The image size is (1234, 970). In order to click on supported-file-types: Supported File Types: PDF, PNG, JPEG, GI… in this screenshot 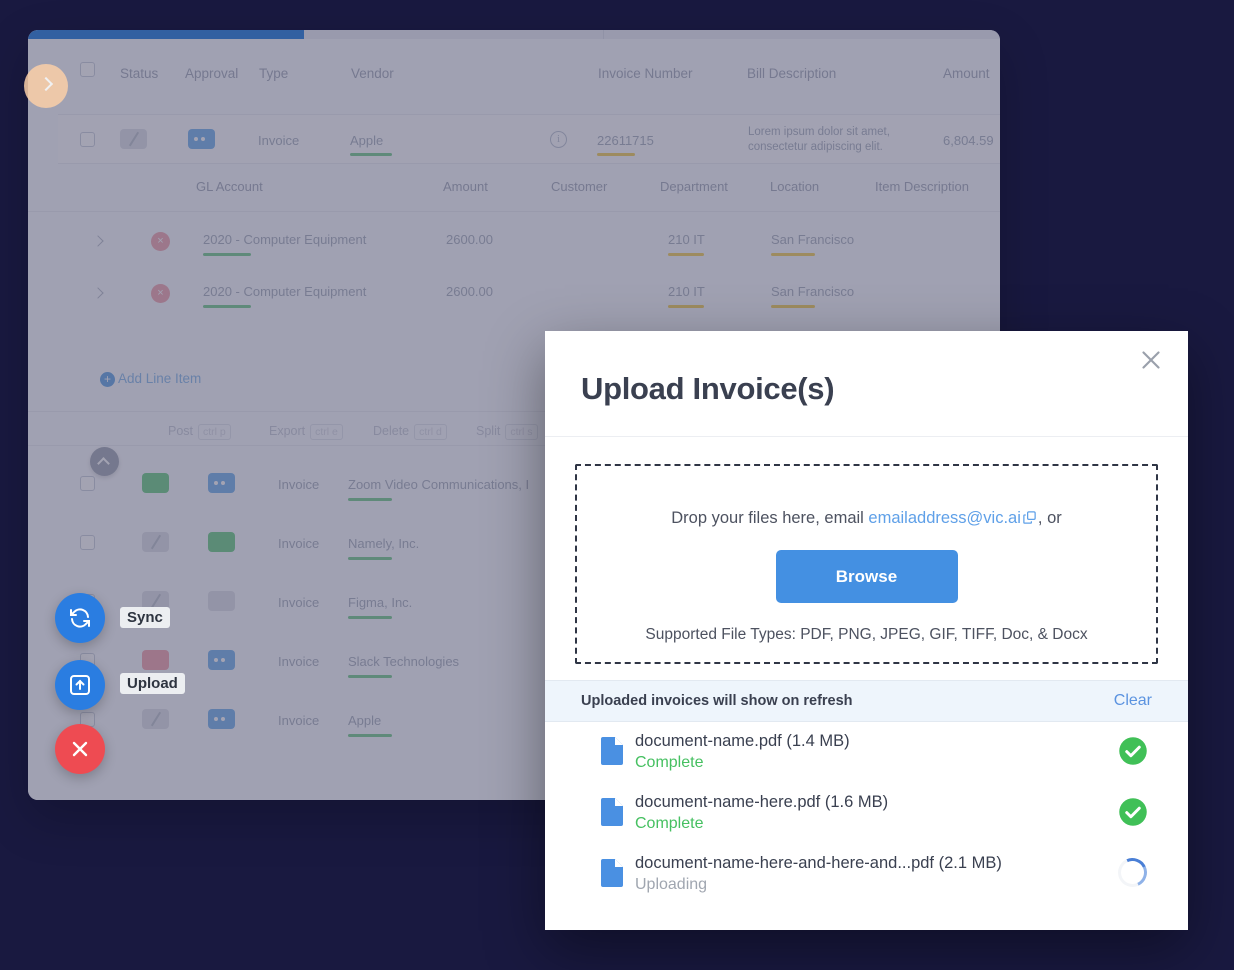, I will do `click(866, 634)`.